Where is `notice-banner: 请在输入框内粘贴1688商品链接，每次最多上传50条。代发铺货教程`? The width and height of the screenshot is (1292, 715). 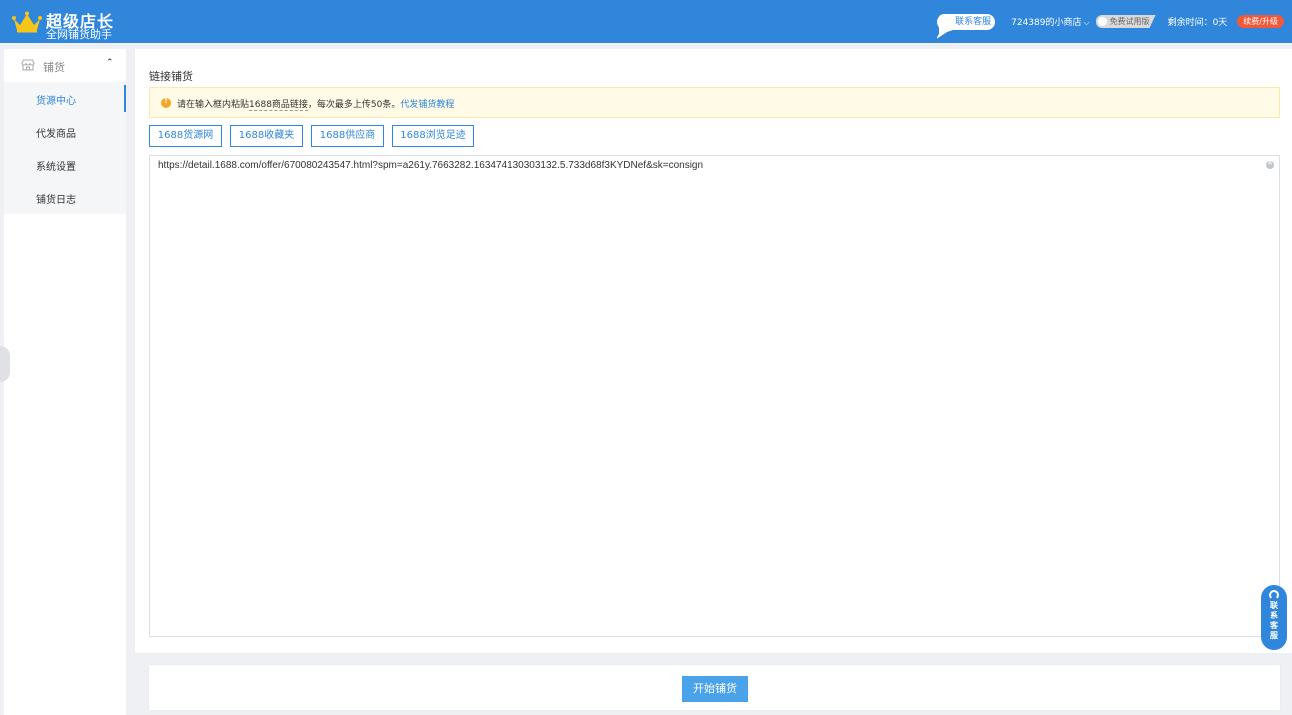
notice-banner: 请在输入框内粘贴1688商品链接，每次最多上传50条。代发铺货教程 is located at coordinates (714, 102).